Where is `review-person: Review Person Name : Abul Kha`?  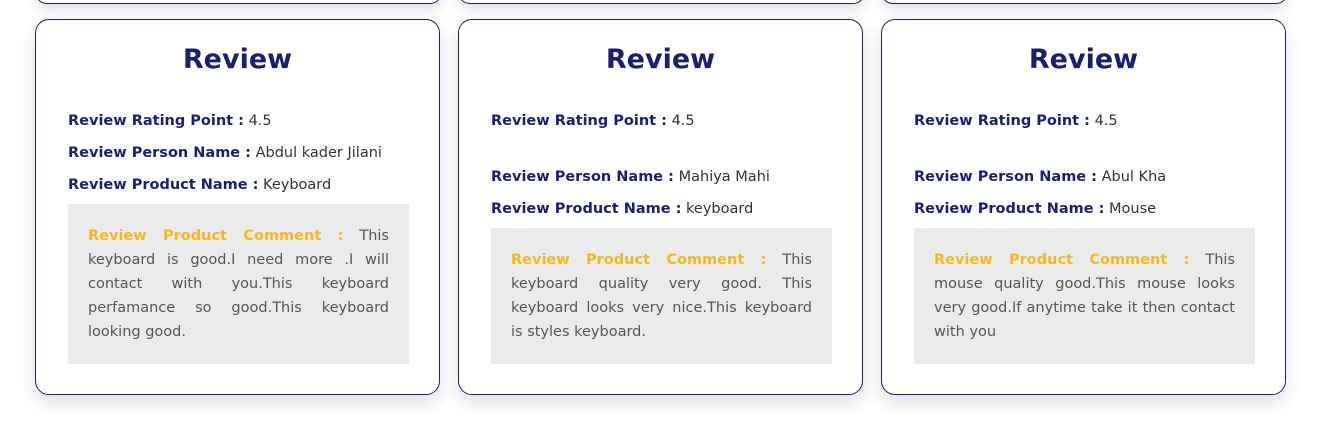 review-person: Review Person Name : Abul Kha is located at coordinates (1083, 177).